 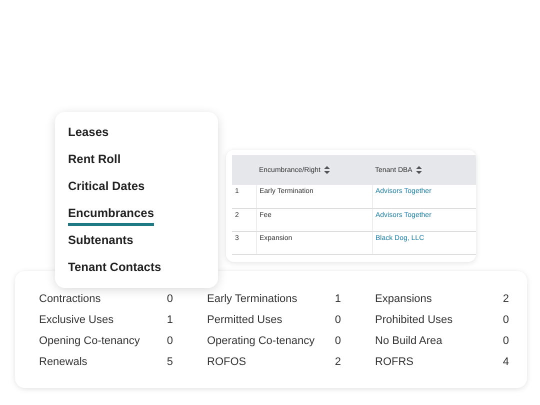 I want to click on summary-label: Permitted Uses, so click(x=244, y=320).